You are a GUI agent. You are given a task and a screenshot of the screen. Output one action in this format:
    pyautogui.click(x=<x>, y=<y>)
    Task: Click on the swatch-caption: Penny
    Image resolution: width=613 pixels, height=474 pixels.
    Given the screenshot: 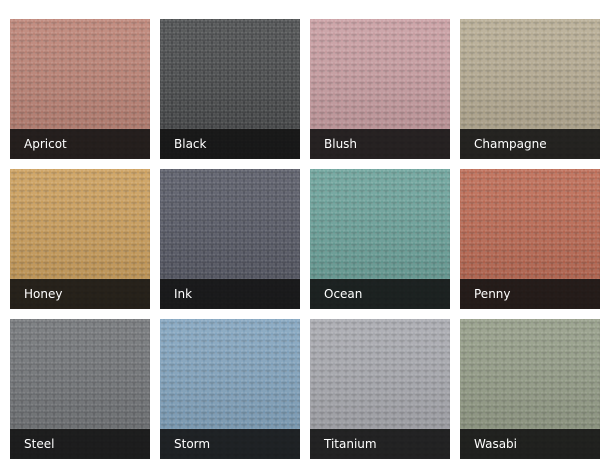 What is the action you would take?
    pyautogui.click(x=530, y=294)
    